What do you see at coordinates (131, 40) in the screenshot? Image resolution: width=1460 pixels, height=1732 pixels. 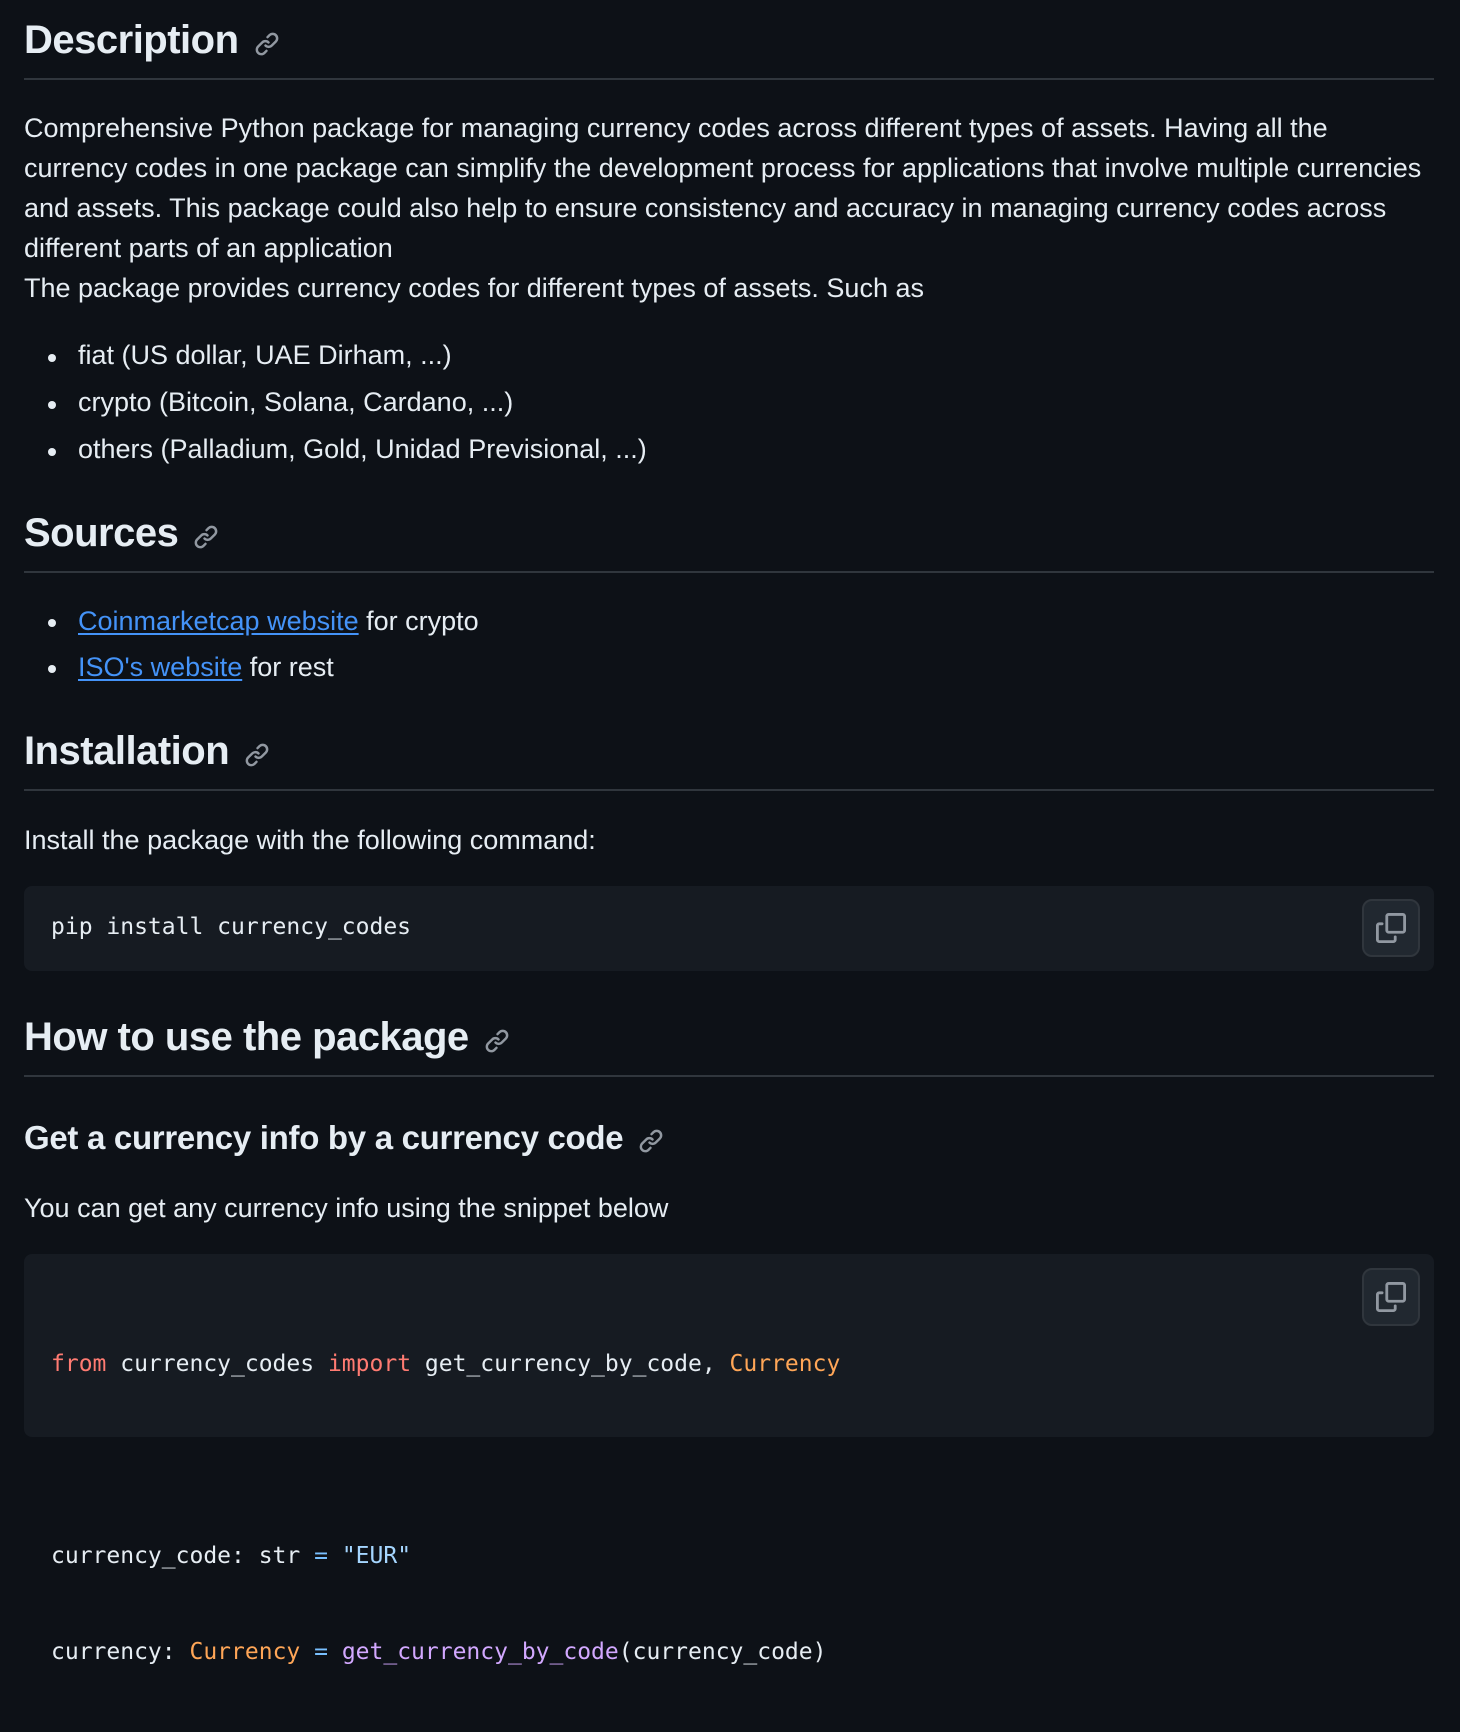 I see `description-heading-text: Description` at bounding box center [131, 40].